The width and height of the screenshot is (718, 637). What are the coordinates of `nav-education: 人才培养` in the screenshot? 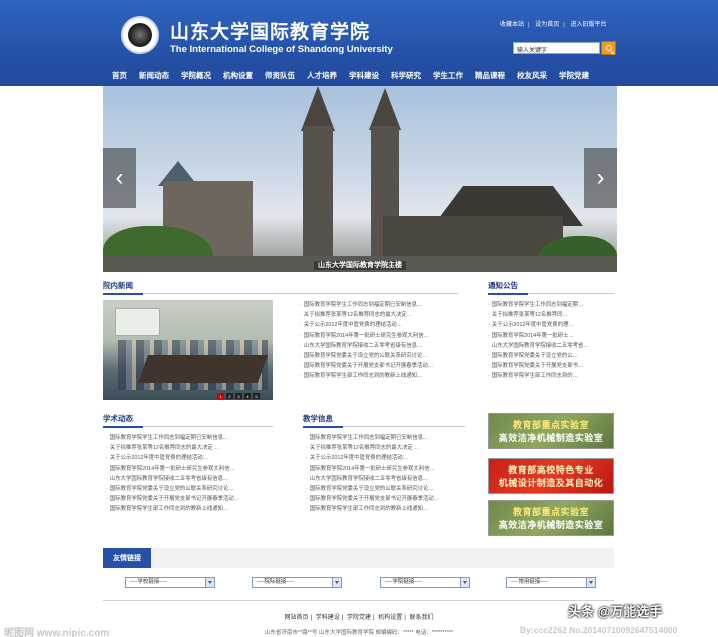 It's located at (322, 75).